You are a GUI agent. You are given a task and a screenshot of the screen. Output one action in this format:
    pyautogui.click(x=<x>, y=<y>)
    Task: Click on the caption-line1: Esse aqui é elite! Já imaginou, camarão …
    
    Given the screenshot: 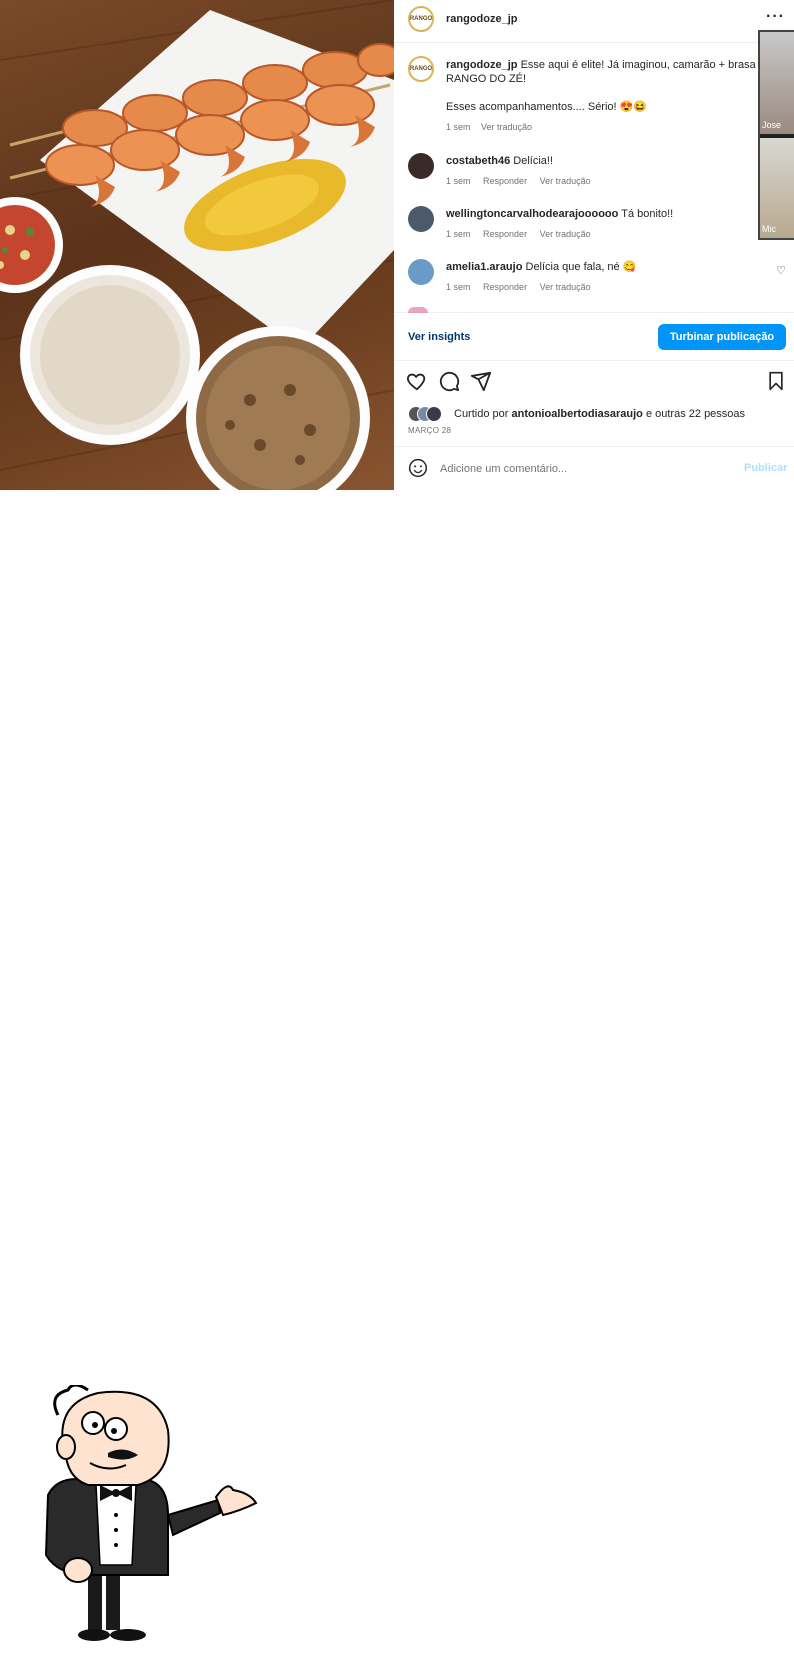 What is the action you would take?
    pyautogui.click(x=638, y=65)
    